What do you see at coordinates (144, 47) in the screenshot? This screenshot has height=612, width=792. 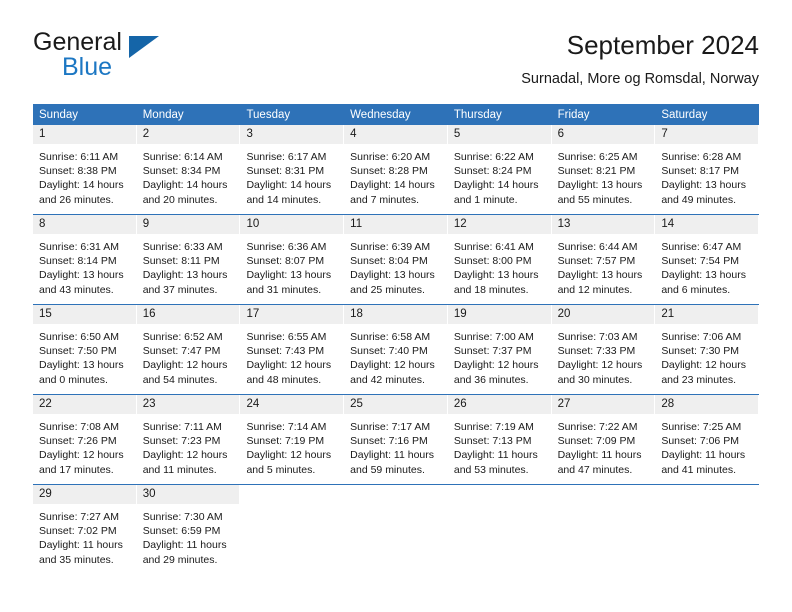 I see `triangle-logo-icon` at bounding box center [144, 47].